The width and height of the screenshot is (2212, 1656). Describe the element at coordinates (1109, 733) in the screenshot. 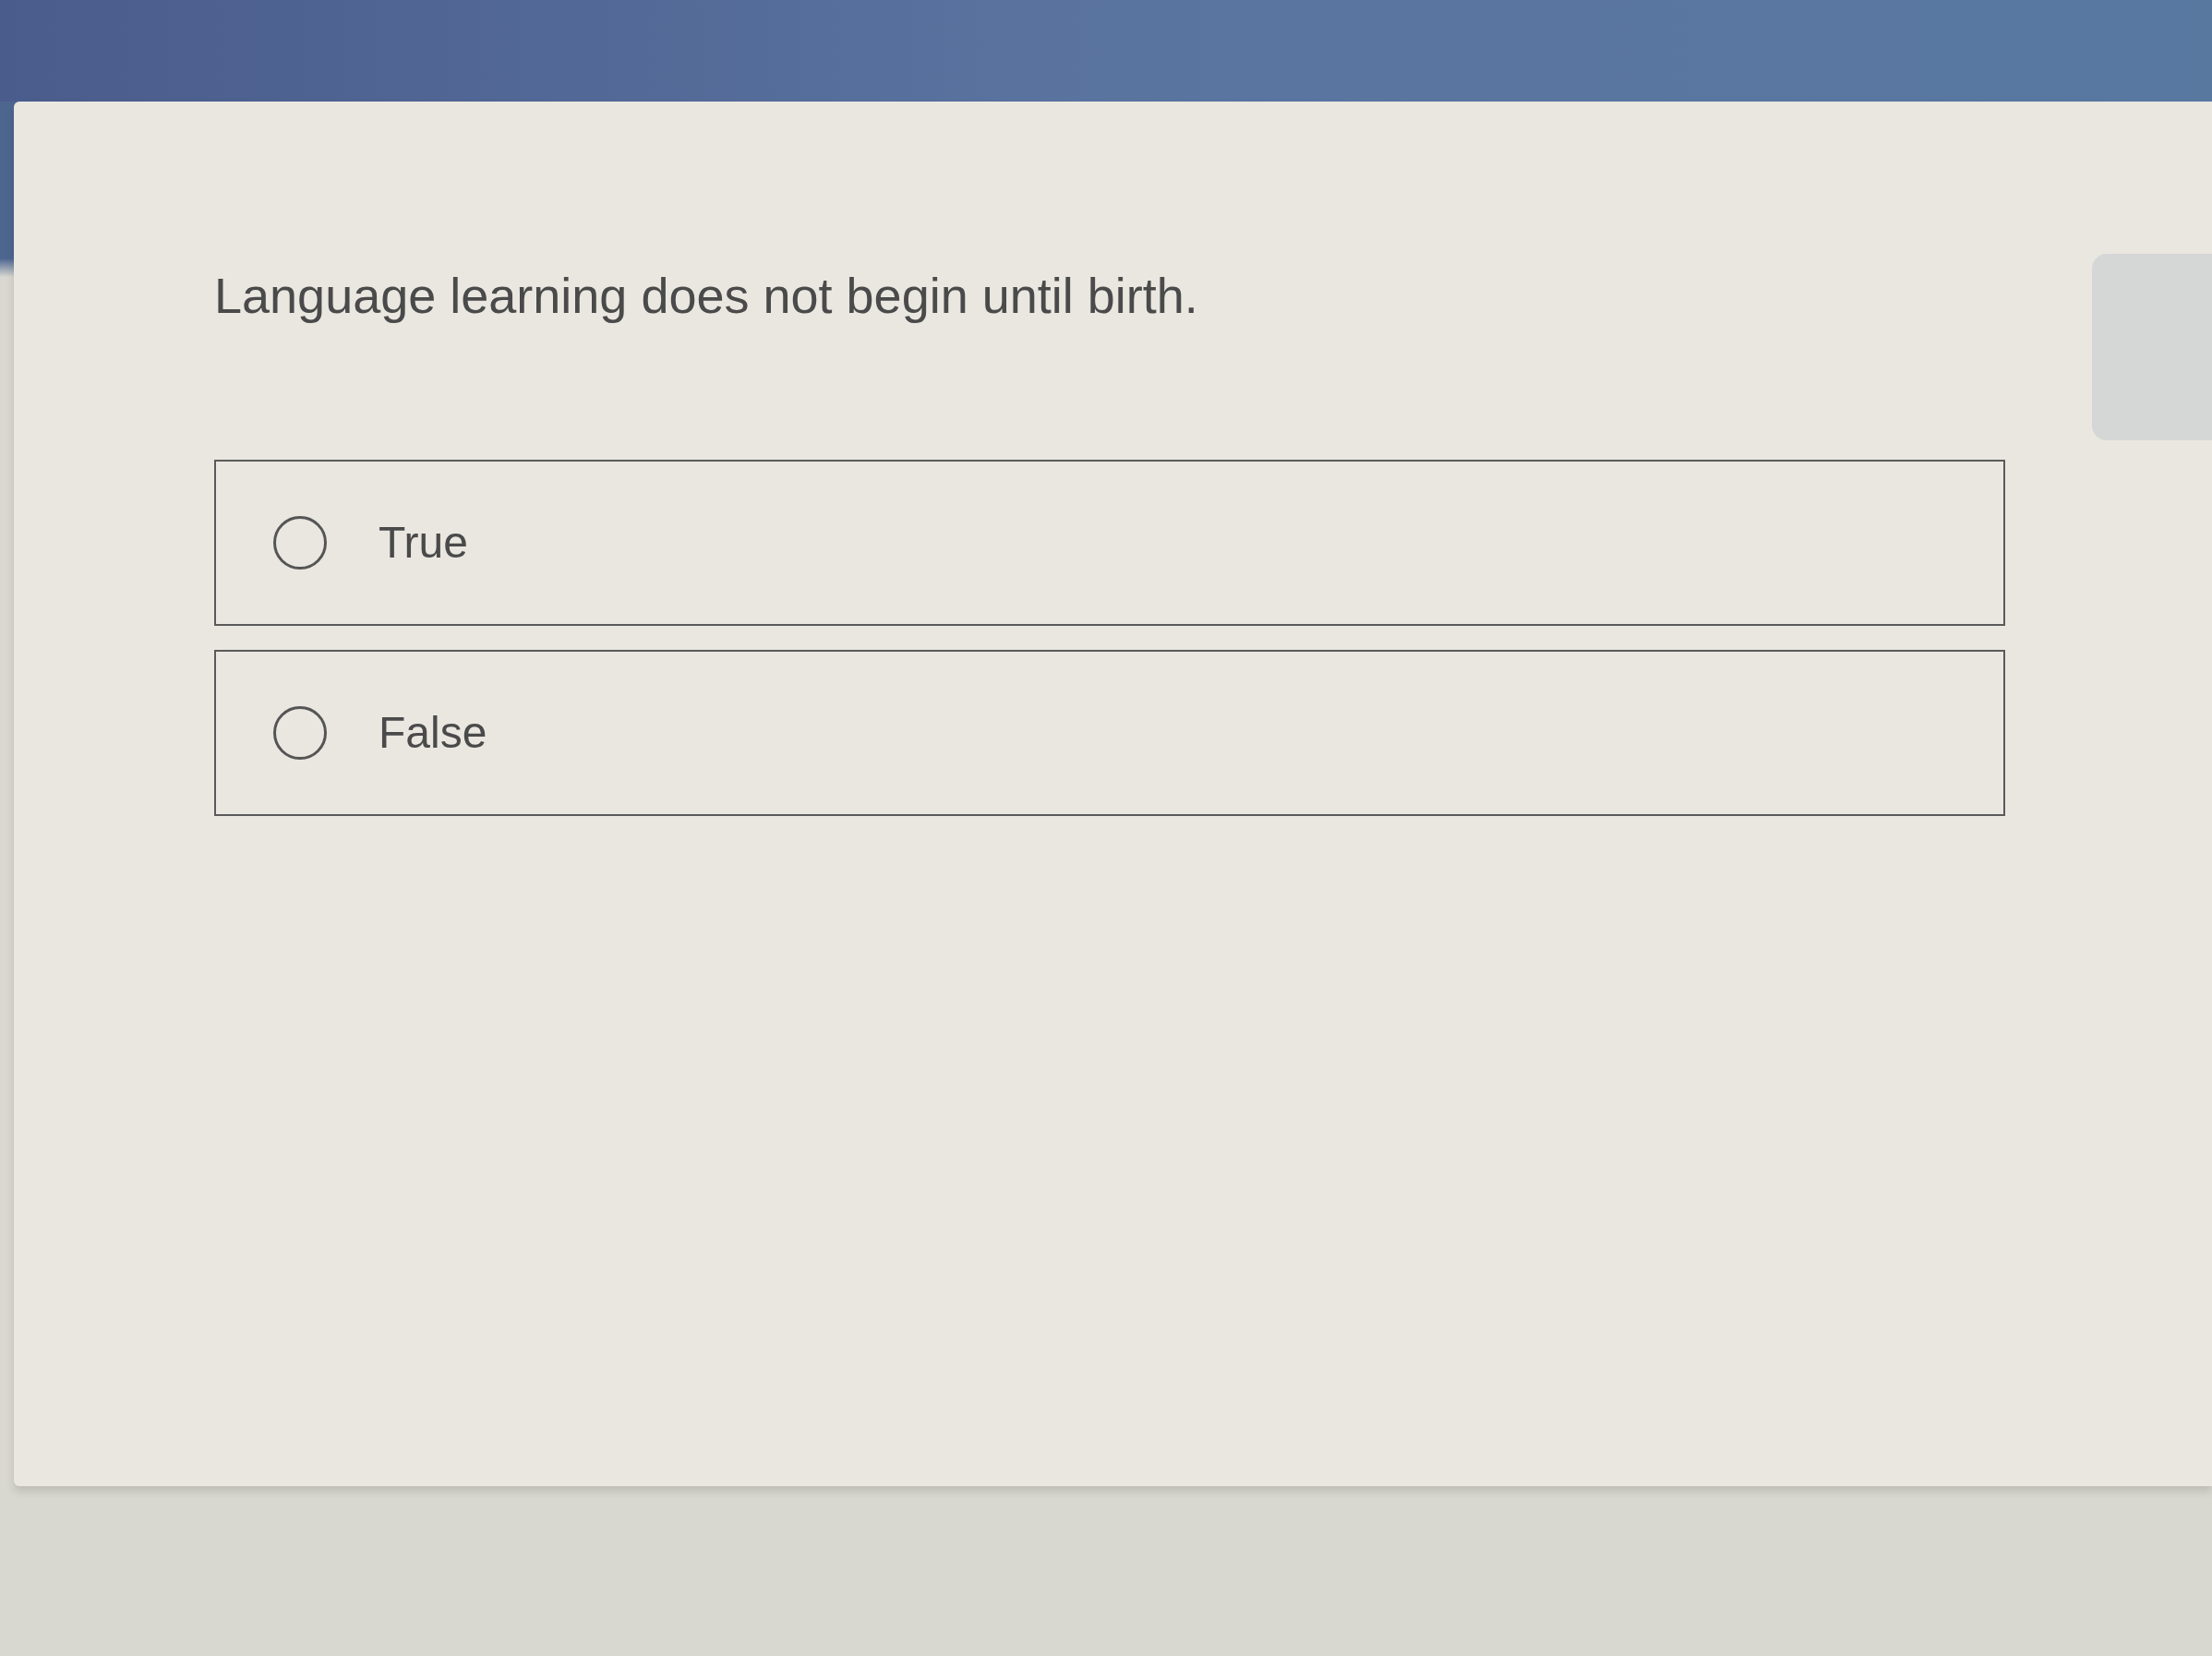

I see `answer-option: False` at that location.